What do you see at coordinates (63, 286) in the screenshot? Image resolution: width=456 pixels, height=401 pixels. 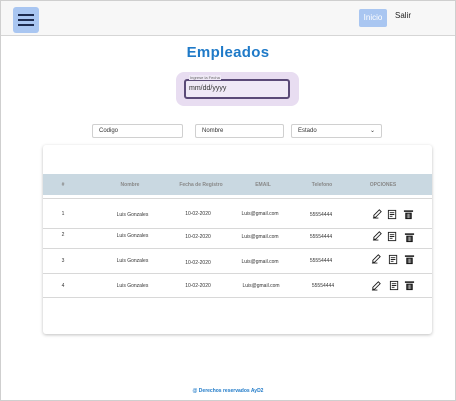 I see `row-number: 4` at bounding box center [63, 286].